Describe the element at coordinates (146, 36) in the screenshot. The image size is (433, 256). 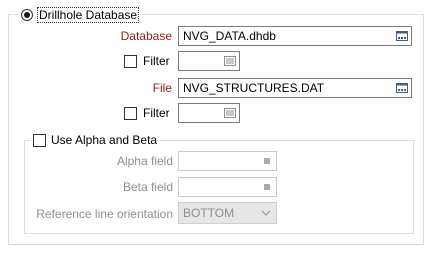
I see `database-label: Database` at that location.